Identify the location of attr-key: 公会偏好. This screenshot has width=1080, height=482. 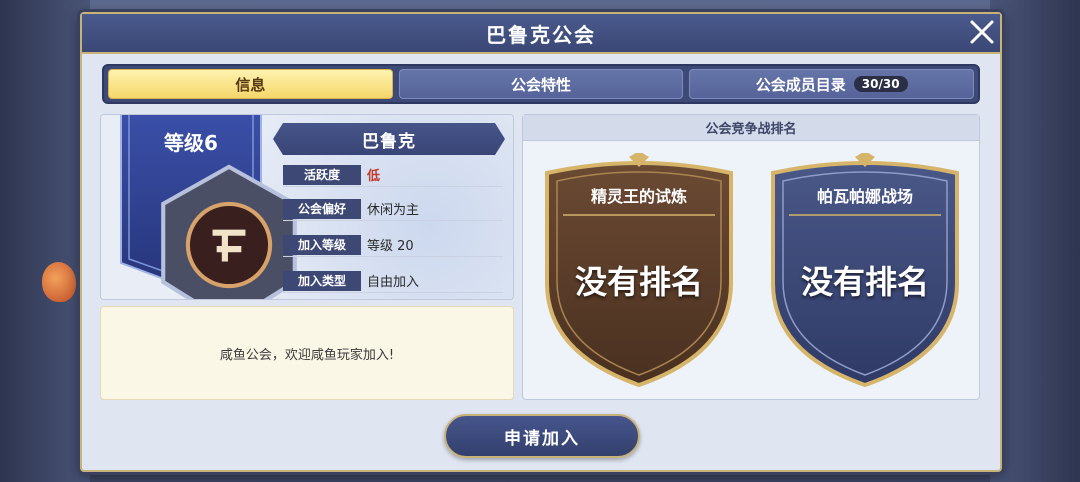
(322, 208).